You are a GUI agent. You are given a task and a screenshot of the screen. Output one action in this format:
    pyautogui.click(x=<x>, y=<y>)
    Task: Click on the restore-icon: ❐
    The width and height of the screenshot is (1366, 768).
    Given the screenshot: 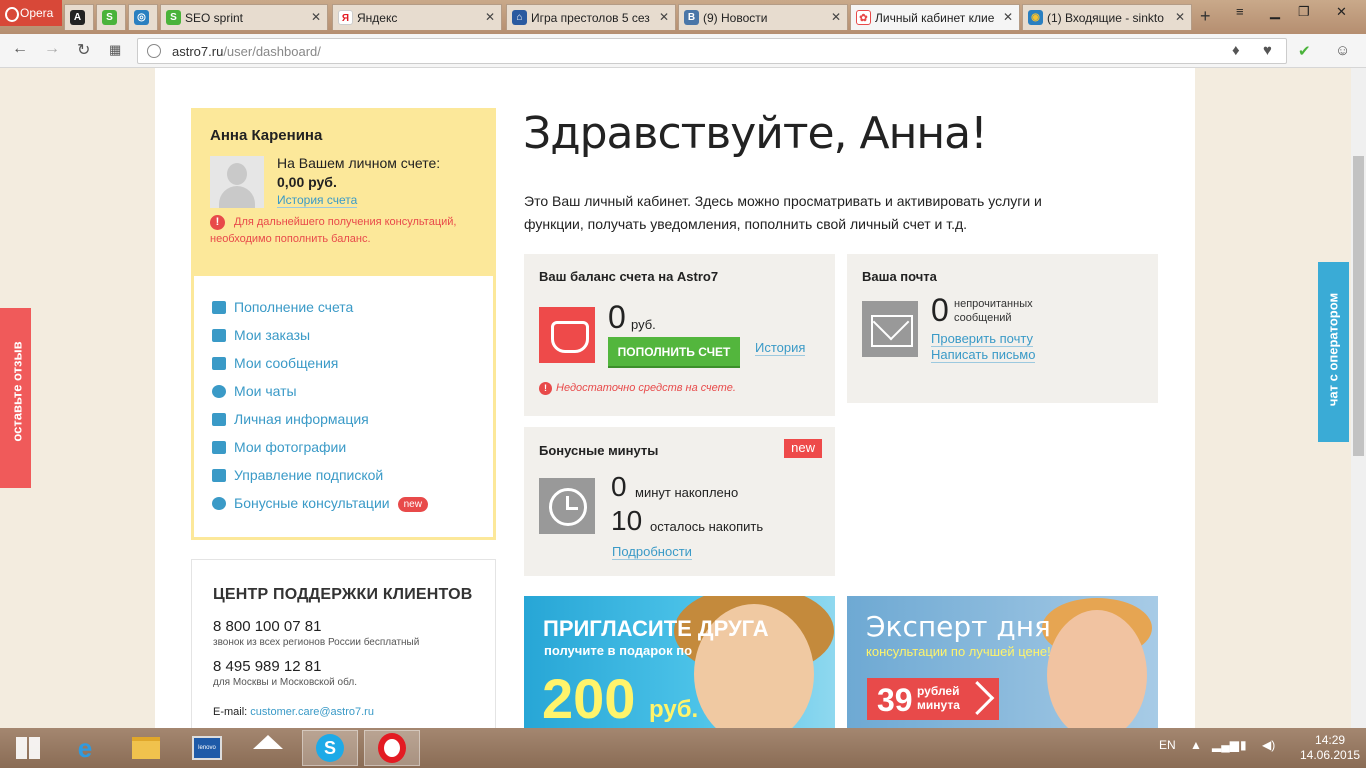 What is the action you would take?
    pyautogui.click(x=1304, y=12)
    